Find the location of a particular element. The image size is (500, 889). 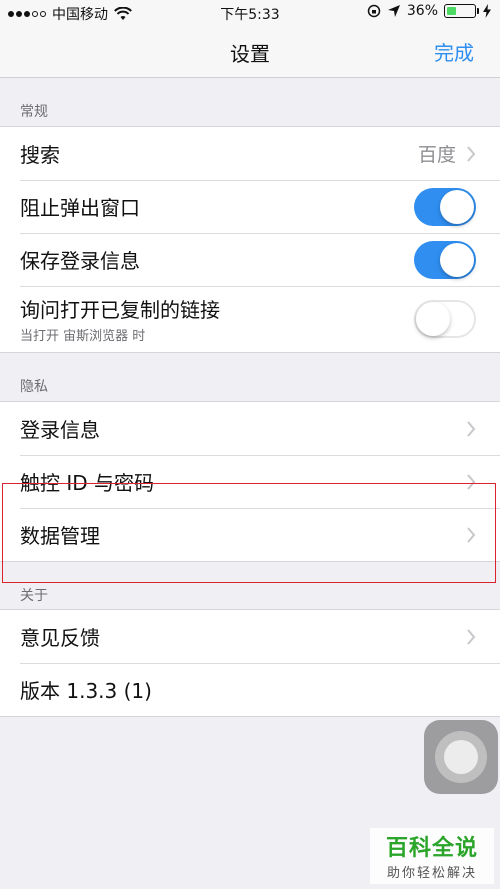

block-popups-label: 阻止弹出窗口 is located at coordinates (80, 208).